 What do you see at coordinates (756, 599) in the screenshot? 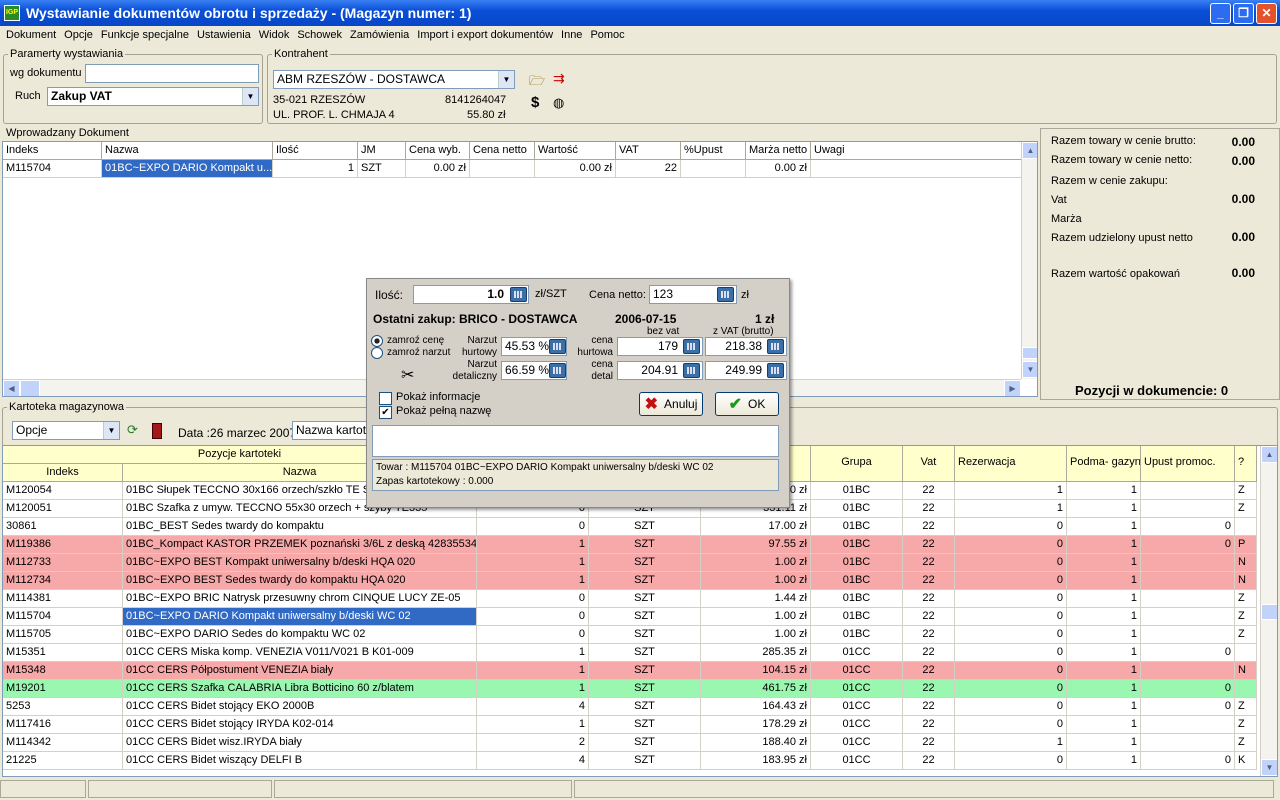
I see `kartoteka-cell: 1.44 zł` at bounding box center [756, 599].